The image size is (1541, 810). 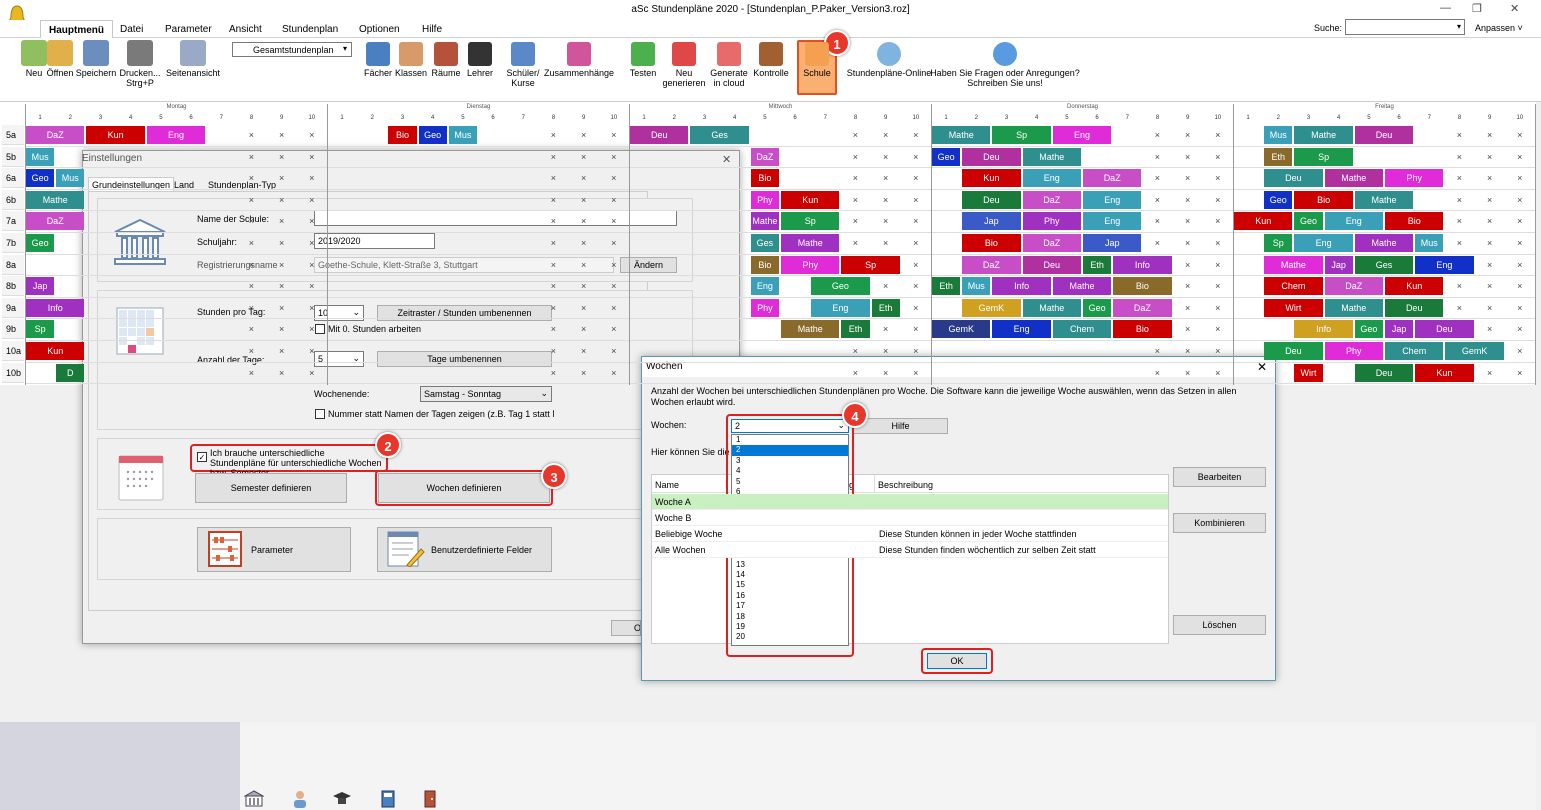 What do you see at coordinates (76, 29) in the screenshot?
I see `tab-hauptmenu: Hauptmenü` at bounding box center [76, 29].